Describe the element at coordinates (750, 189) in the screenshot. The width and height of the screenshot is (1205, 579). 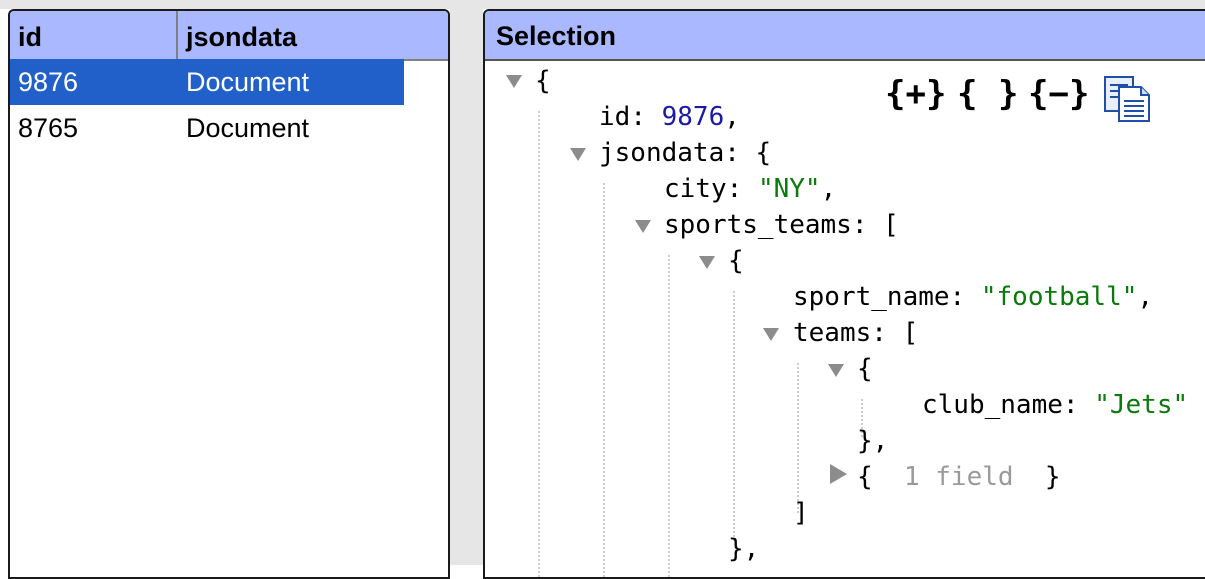
I see `json-line-city: city: "NY",` at that location.